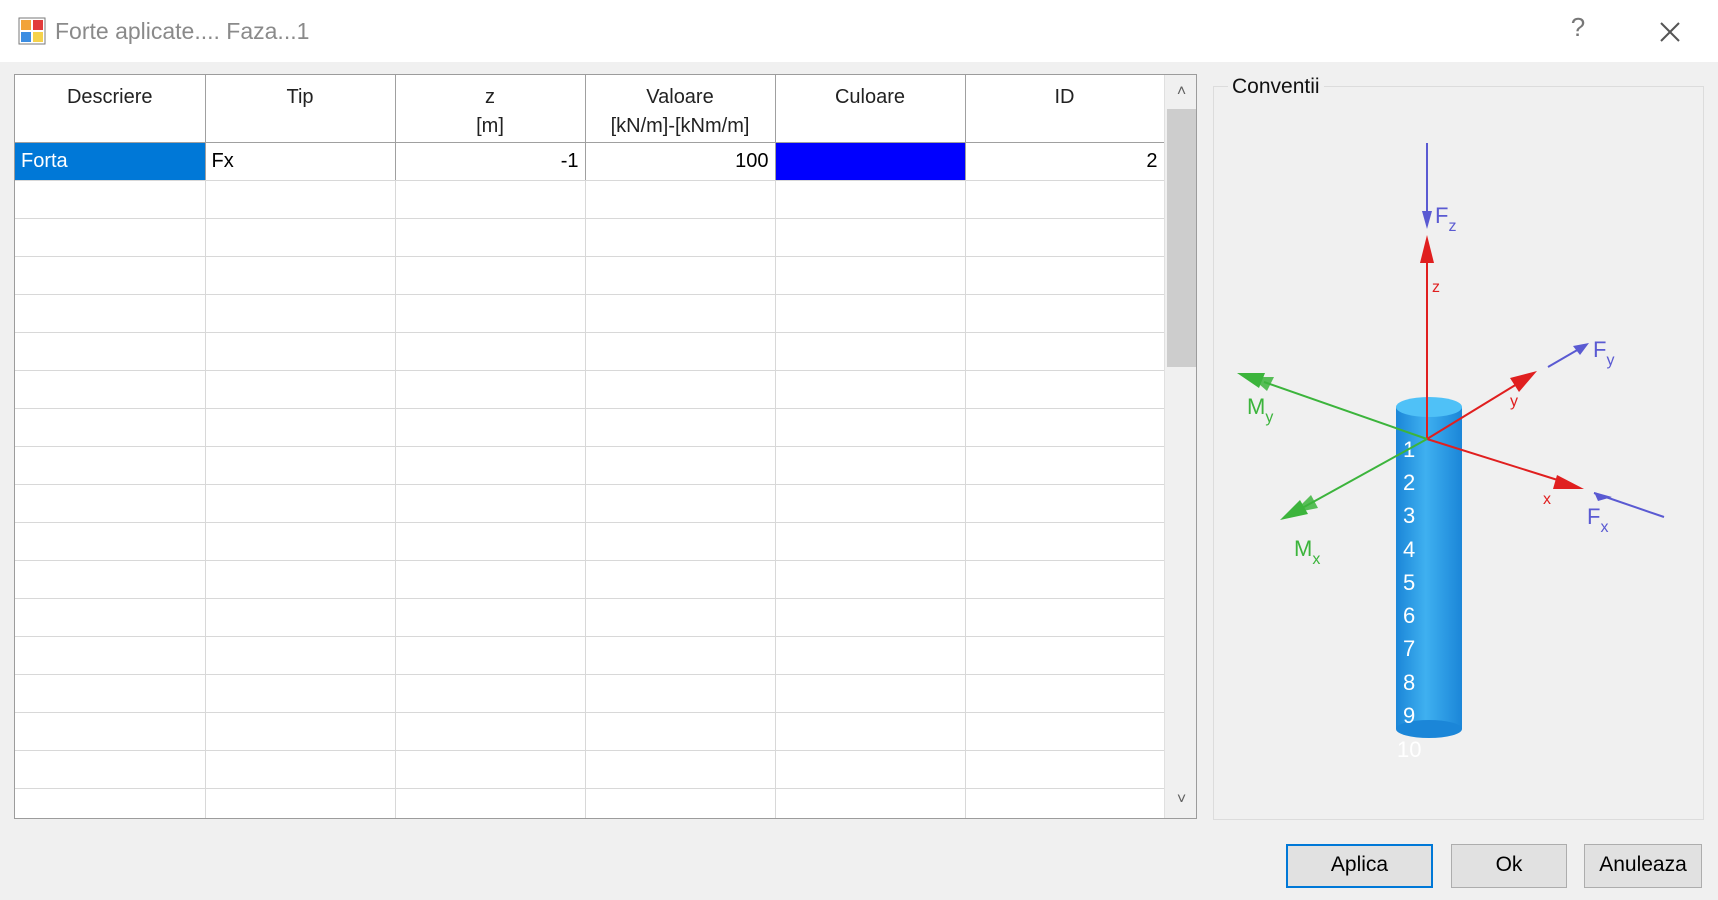  What do you see at coordinates (590, 161) in the screenshot?
I see `table-row: Forta Fx -1 100 2` at bounding box center [590, 161].